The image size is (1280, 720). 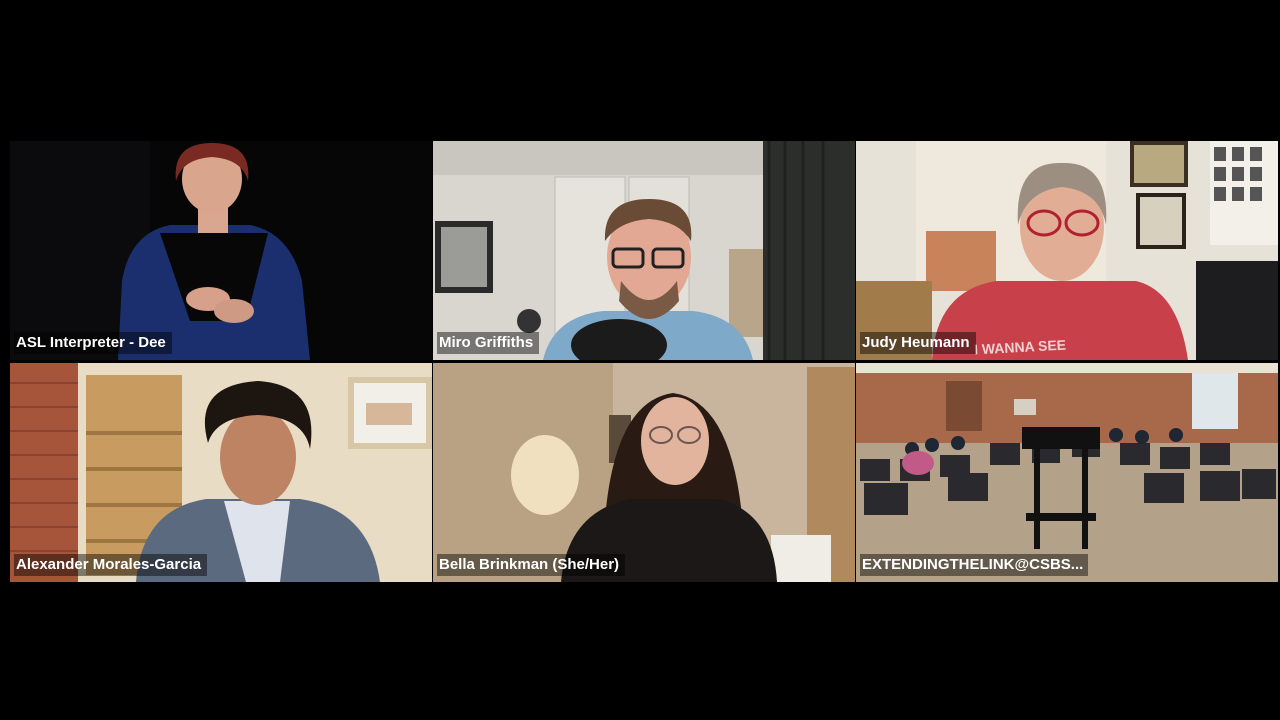 I want to click on video-tile-alexander-morales-garcia: Alexander Morales-Garcia, so click(x=221, y=472).